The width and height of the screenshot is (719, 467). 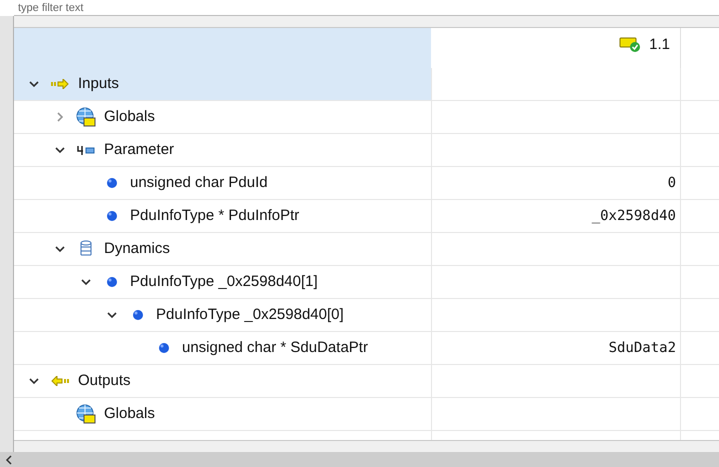 What do you see at coordinates (556, 348) in the screenshot?
I see `value-cell: SduData2` at bounding box center [556, 348].